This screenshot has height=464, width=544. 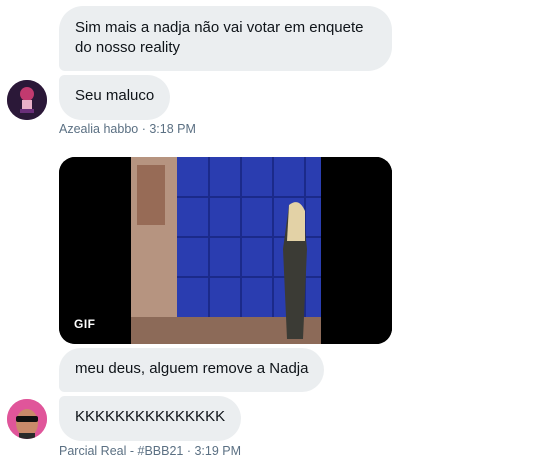 I want to click on message-bubble: Seu maluco, so click(x=115, y=97).